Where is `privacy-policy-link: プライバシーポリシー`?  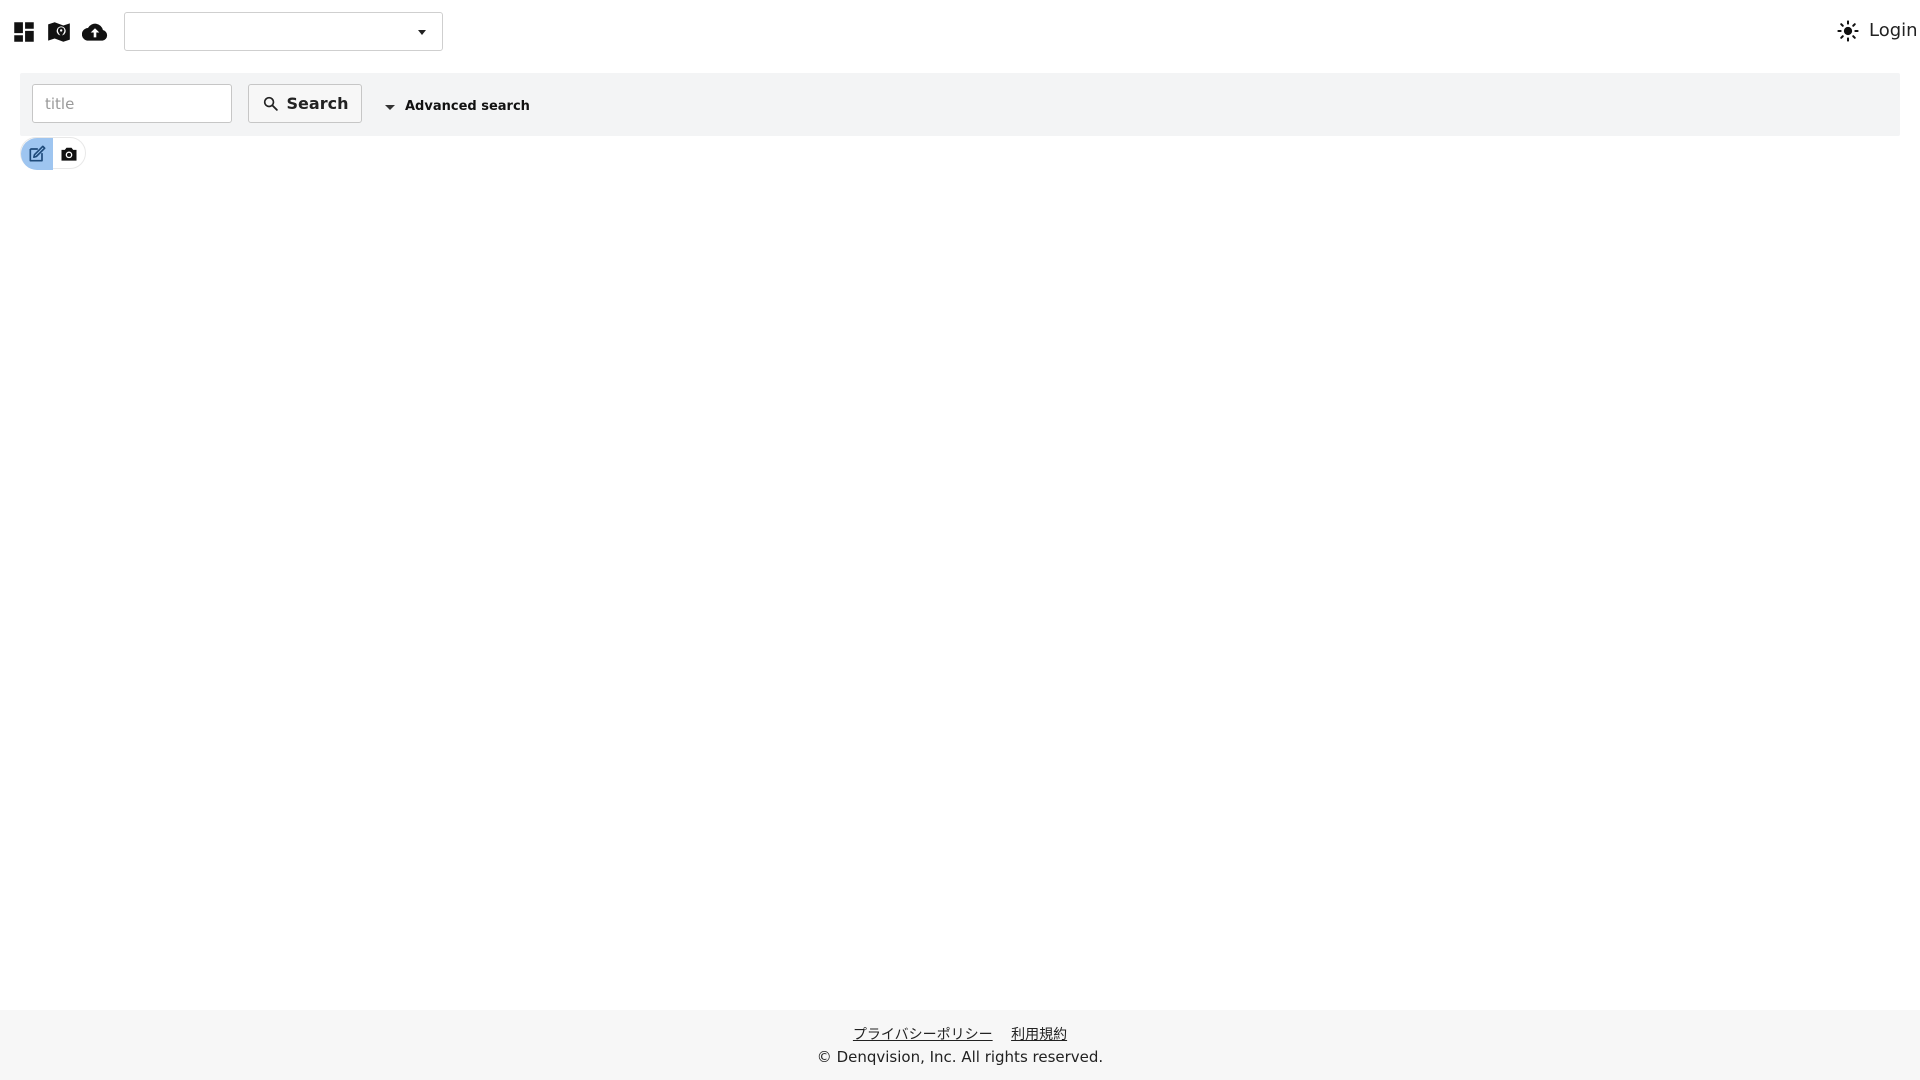 privacy-policy-link: プライバシーポリシー is located at coordinates (923, 1035).